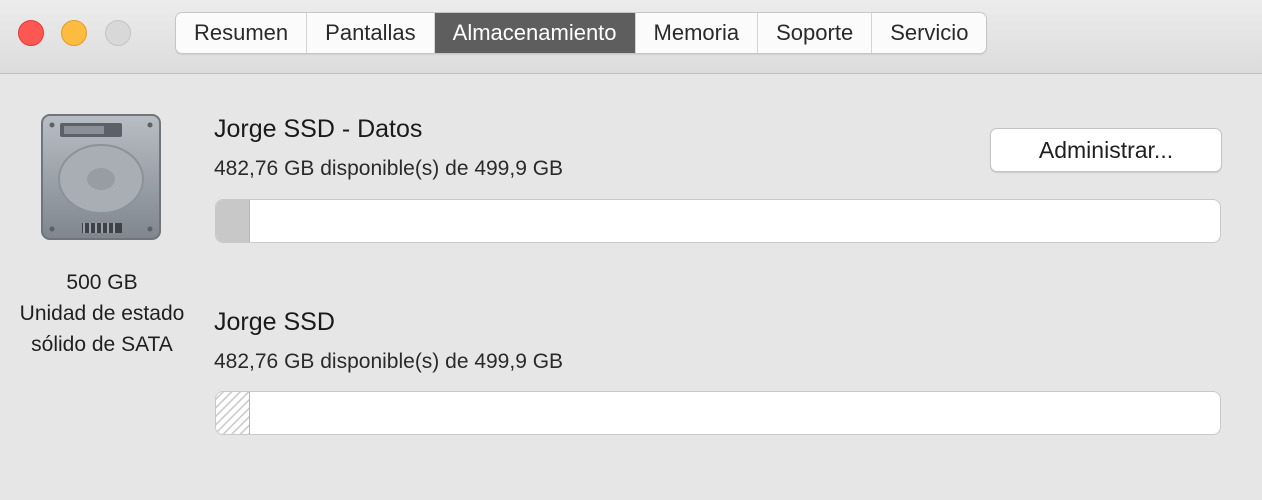  What do you see at coordinates (118, 33) in the screenshot?
I see `zoom-window-button` at bounding box center [118, 33].